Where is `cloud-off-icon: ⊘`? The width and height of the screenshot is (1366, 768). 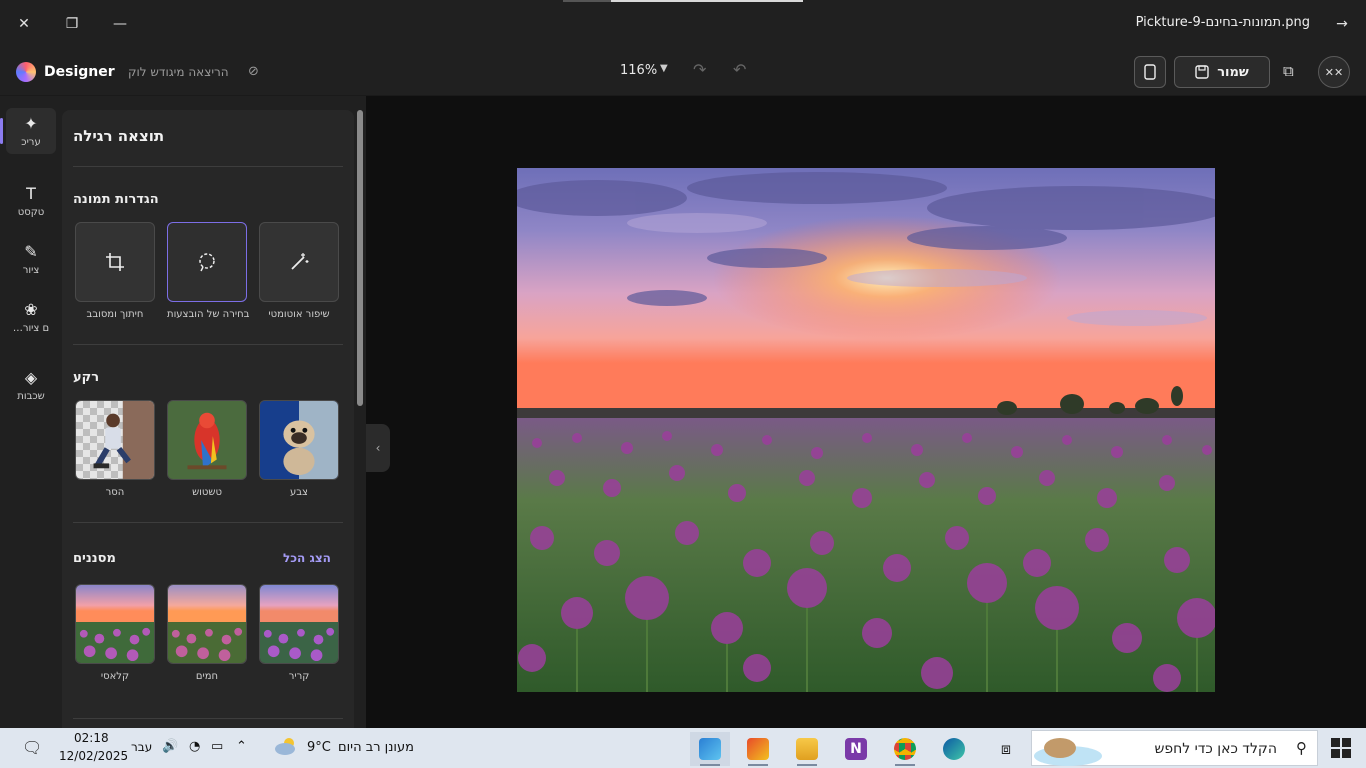 cloud-off-icon: ⊘ is located at coordinates (253, 71).